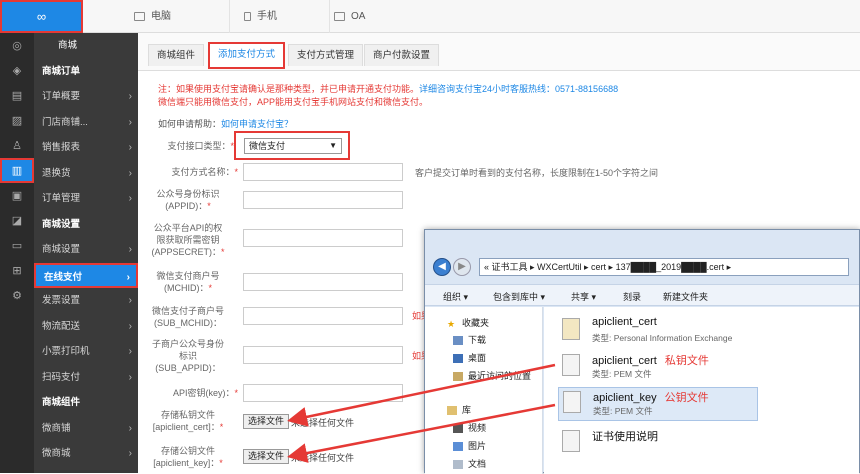 This screenshot has width=860, height=474. I want to click on menu-online-payment: 在线支付 ›, so click(86, 275).